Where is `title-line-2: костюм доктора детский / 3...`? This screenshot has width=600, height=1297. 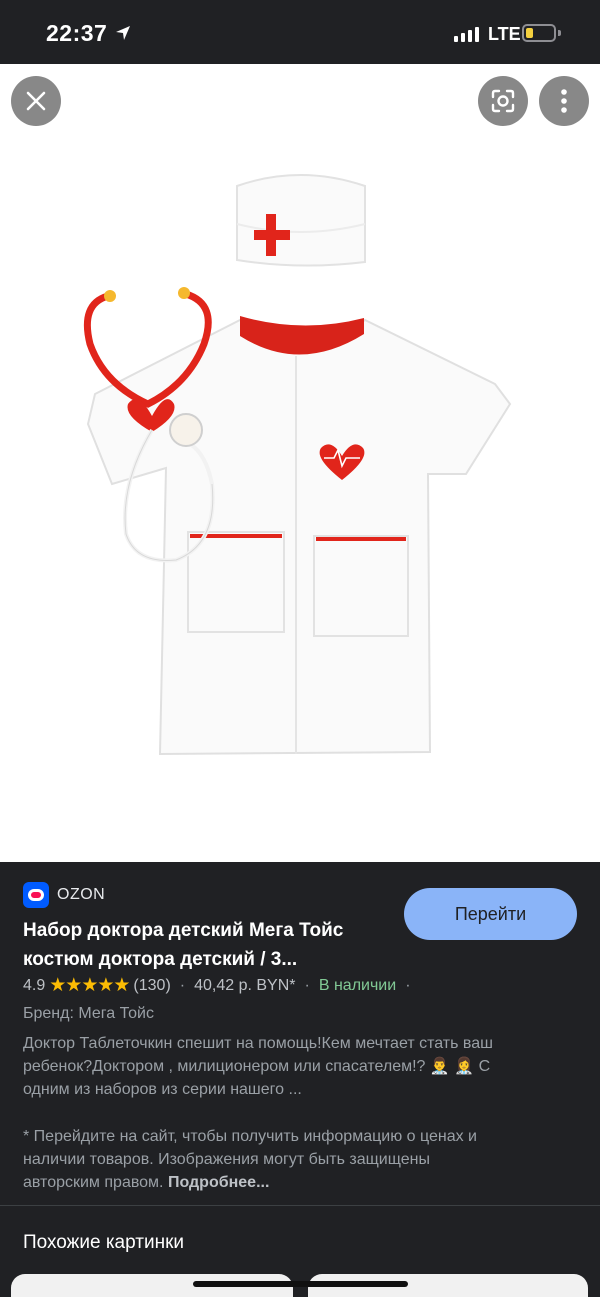 title-line-2: костюм доктора детский / 3... is located at coordinates (160, 959).